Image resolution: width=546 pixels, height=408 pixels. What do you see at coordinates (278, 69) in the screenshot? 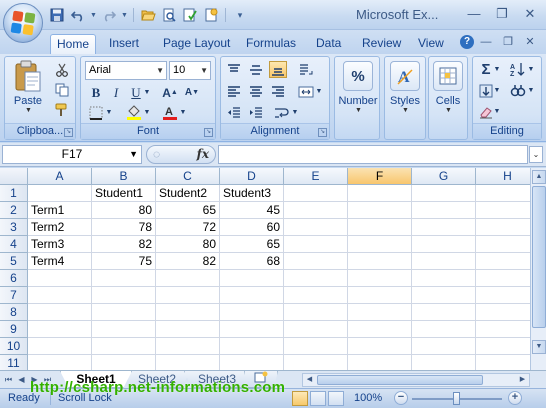
I see `align-bottom-icon` at bounding box center [278, 69].